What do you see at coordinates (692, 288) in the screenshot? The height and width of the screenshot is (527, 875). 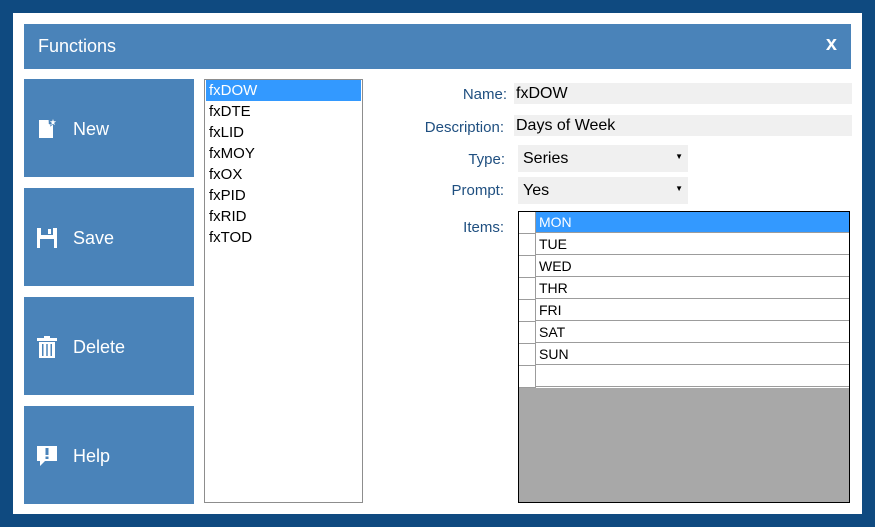 I see `grid-cell: THR` at bounding box center [692, 288].